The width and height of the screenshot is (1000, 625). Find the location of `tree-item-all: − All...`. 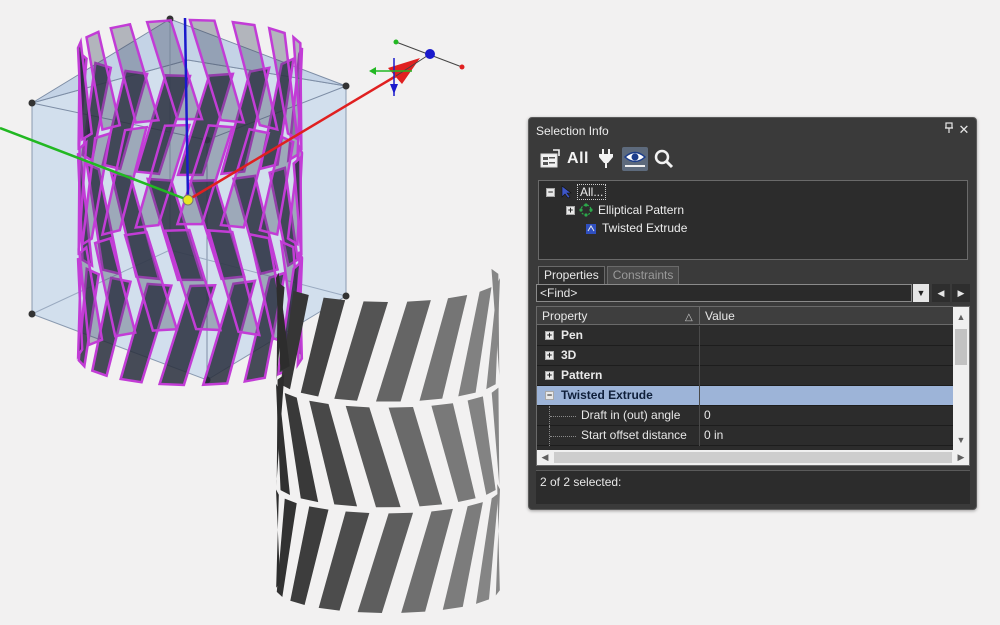

tree-item-all: − All... is located at coordinates (576, 192).